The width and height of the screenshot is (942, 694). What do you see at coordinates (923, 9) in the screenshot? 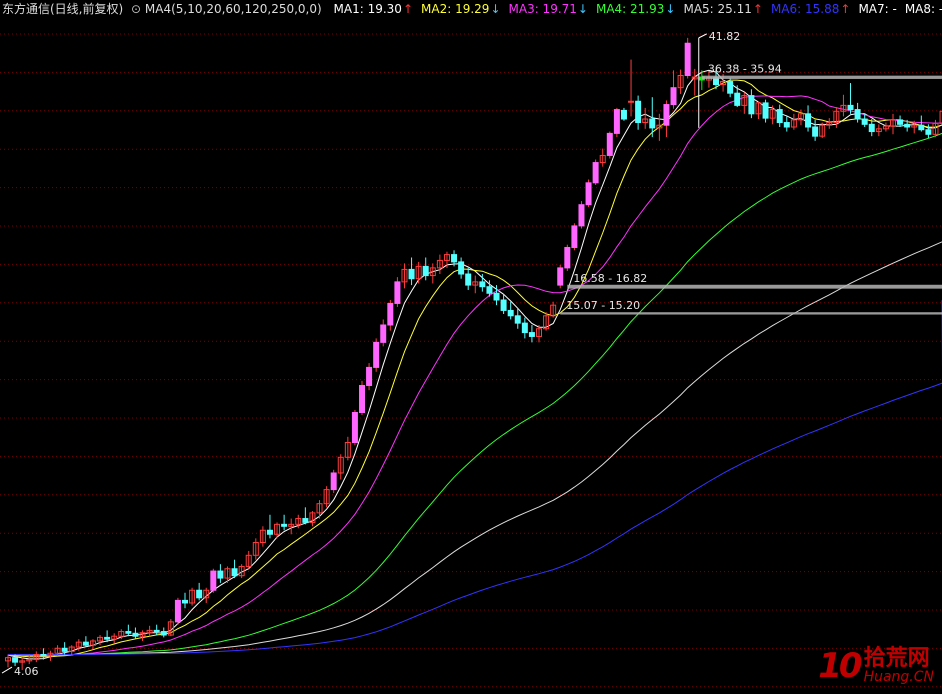
I see `ma-legend-label: MA8: -` at bounding box center [923, 9].